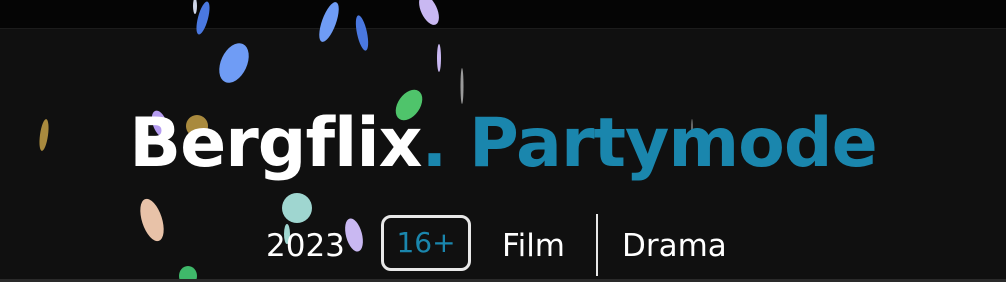 The image size is (1006, 282). I want to click on genre-divider, so click(597, 245).